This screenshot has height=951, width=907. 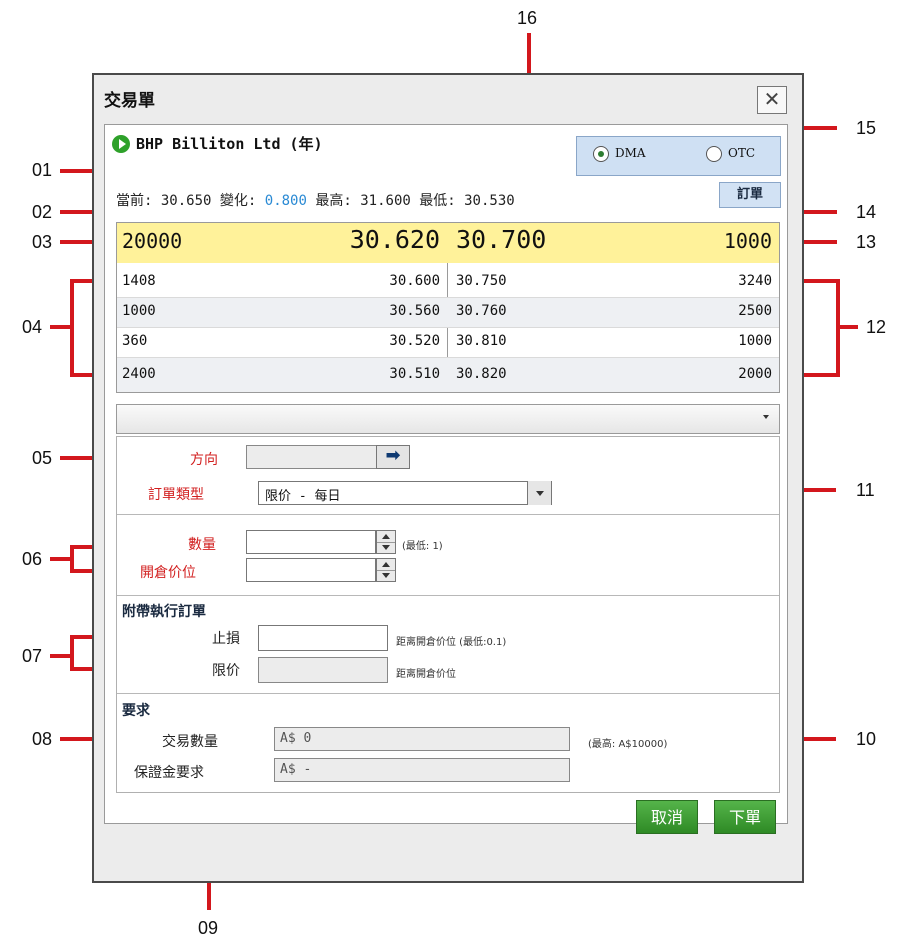 What do you see at coordinates (766, 417) in the screenshot?
I see `chevron-down-icon` at bounding box center [766, 417].